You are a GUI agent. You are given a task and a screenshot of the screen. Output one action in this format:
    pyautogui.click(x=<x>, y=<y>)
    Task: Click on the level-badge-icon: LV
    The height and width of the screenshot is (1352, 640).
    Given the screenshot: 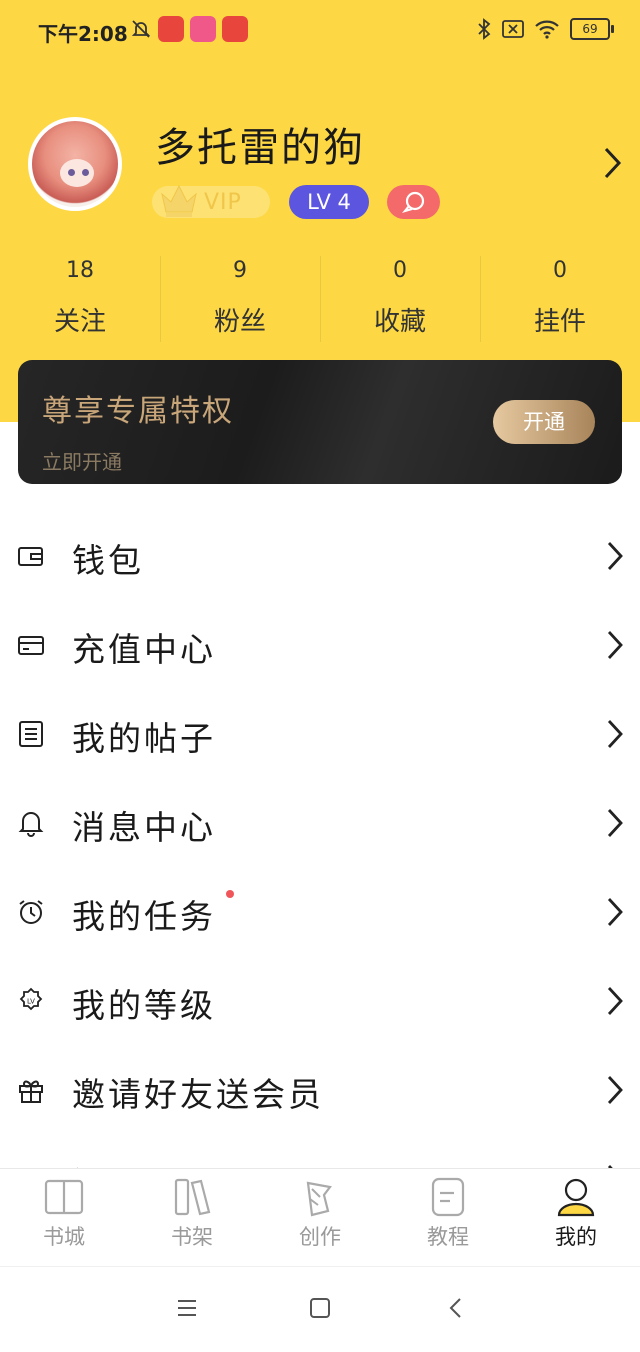 What is the action you would take?
    pyautogui.click(x=31, y=999)
    